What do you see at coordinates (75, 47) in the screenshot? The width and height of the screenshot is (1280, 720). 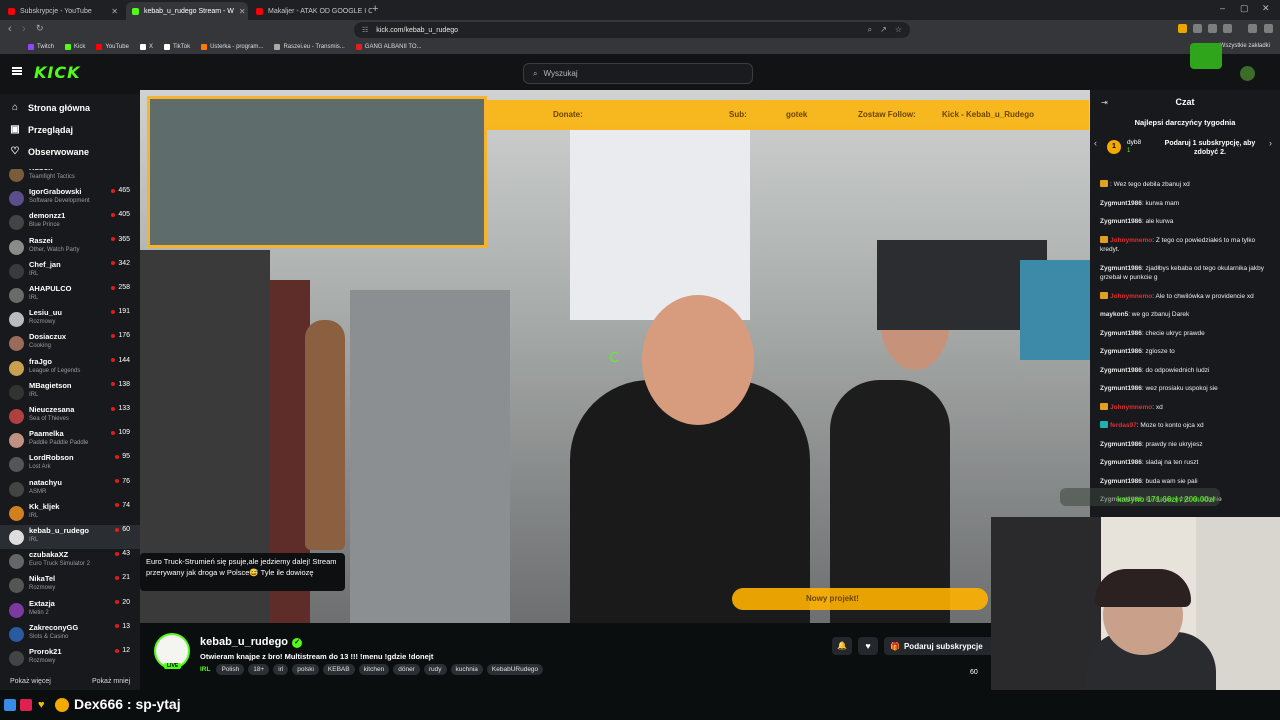 I see `bookmark-item: Kick` at bounding box center [75, 47].